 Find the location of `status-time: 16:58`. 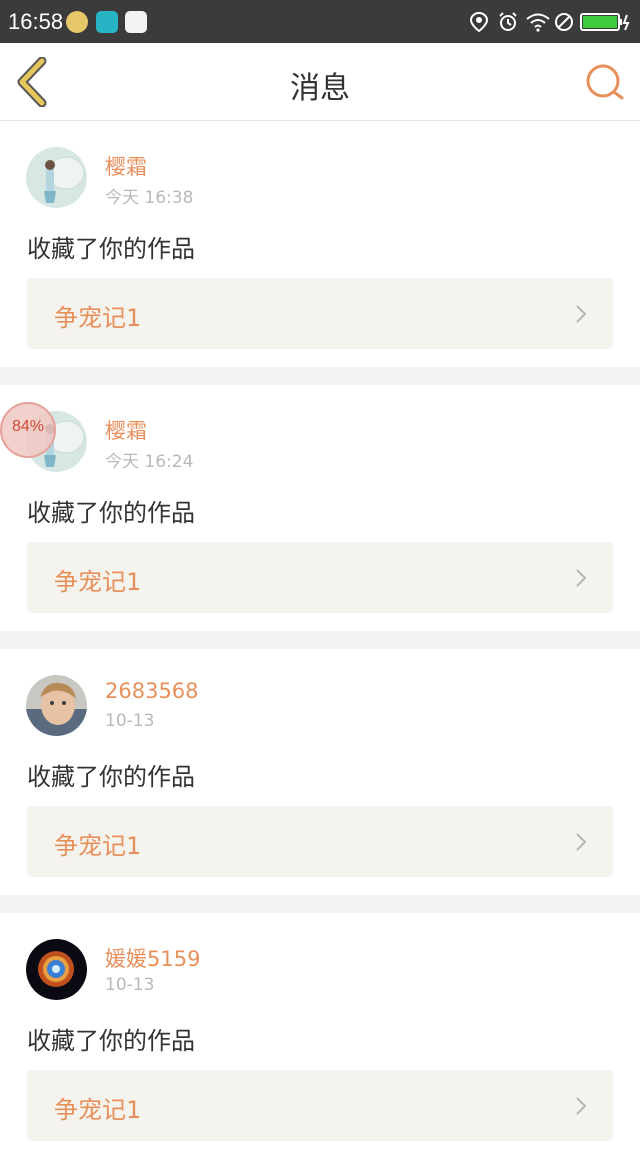

status-time: 16:58 is located at coordinates (36, 21).